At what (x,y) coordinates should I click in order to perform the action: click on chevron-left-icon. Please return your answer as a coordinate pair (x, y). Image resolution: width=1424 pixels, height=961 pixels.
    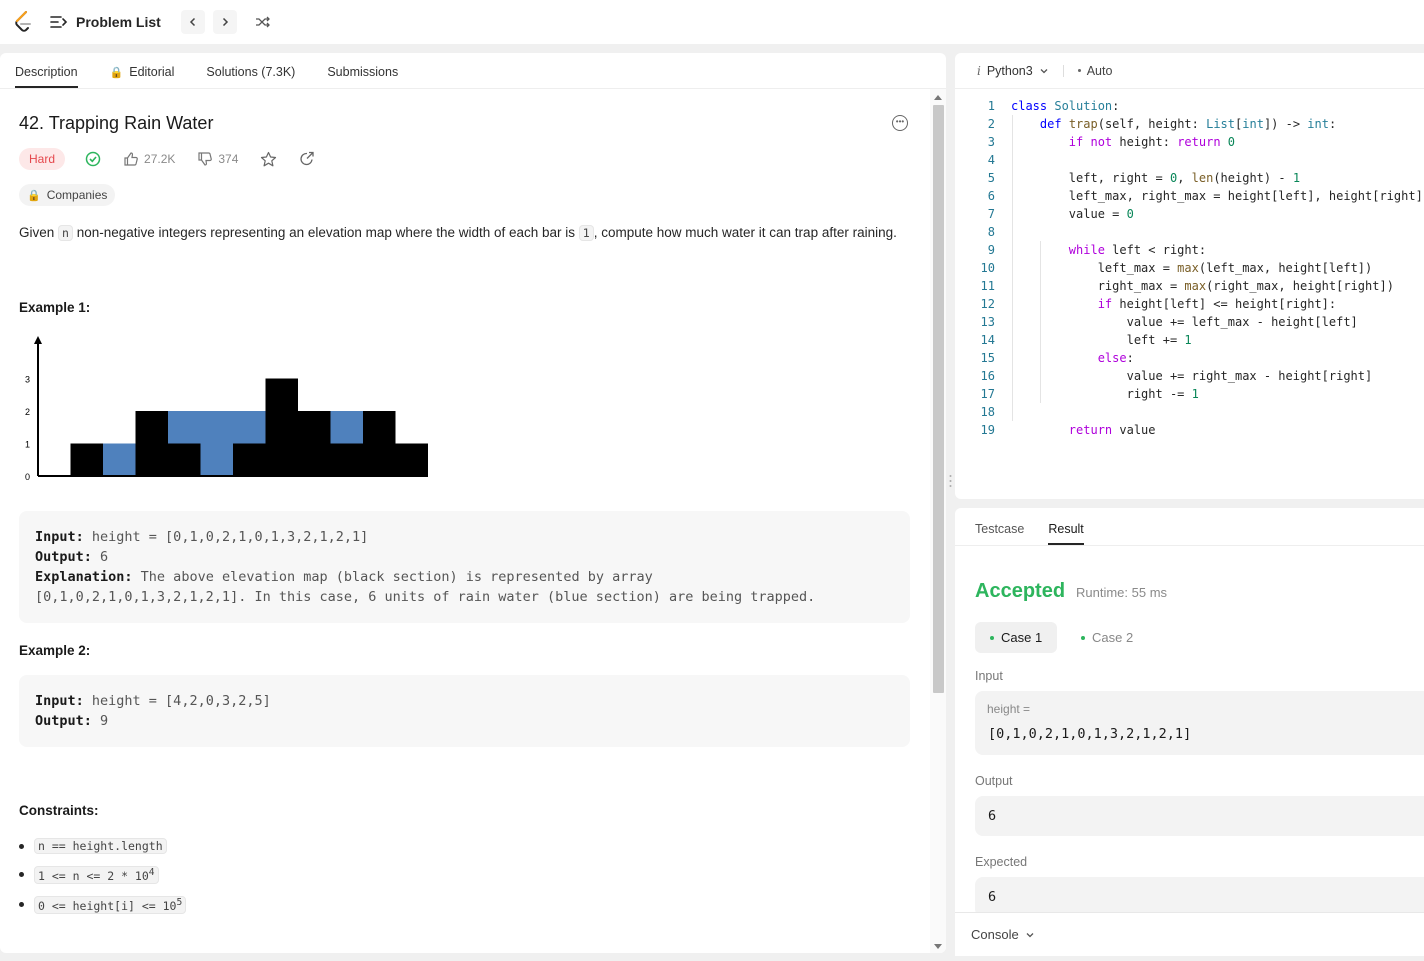
    Looking at the image, I should click on (192, 22).